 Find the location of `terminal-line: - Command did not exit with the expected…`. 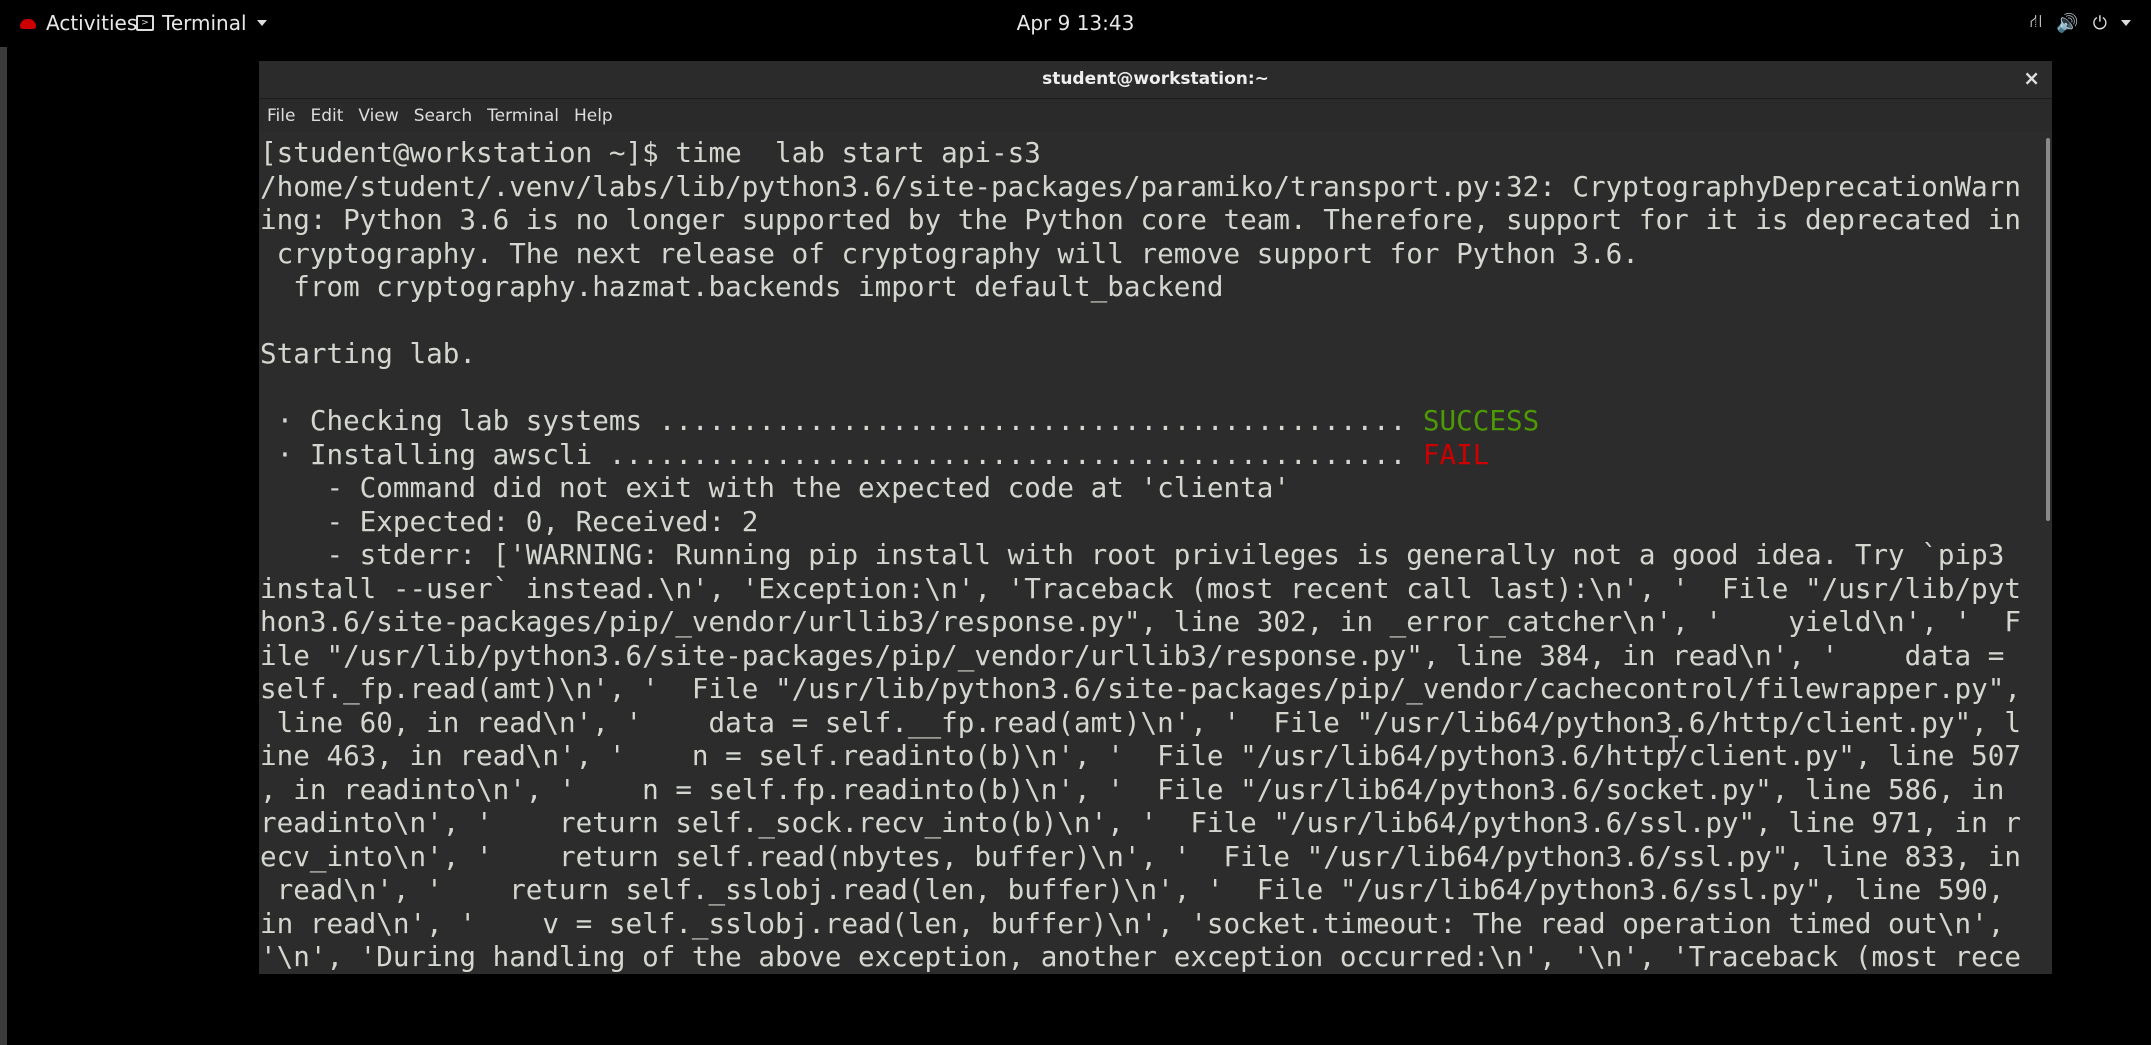

terminal-line: - Command did not exit with the expected… is located at coordinates (775, 487).